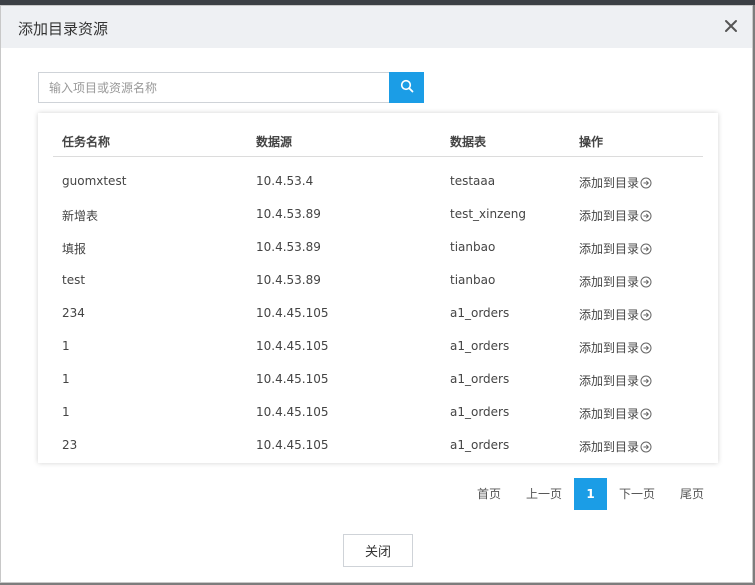 This screenshot has height=585, width=755. I want to click on close-icon, so click(731, 26).